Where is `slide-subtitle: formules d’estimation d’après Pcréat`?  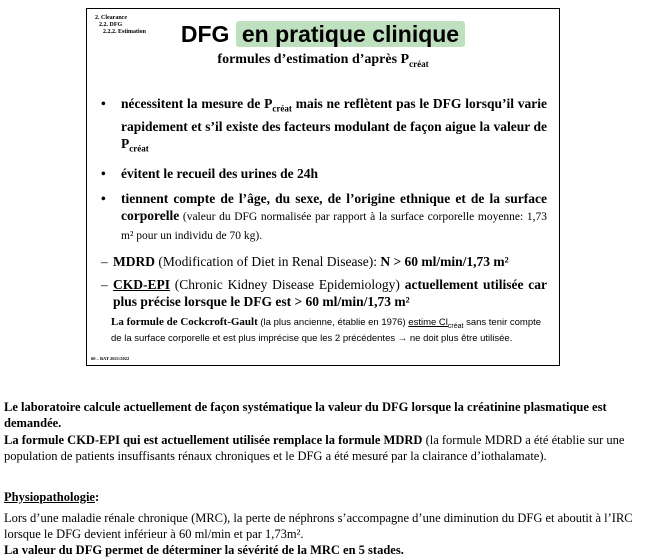 slide-subtitle: formules d’estimation d’après Pcréat is located at coordinates (323, 60).